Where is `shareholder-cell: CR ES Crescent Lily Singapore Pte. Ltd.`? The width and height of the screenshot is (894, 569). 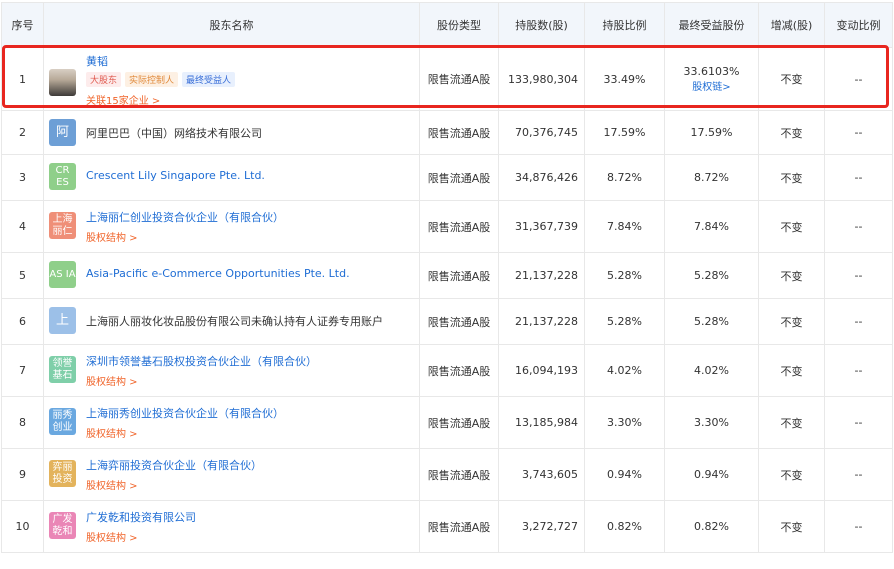
shareholder-cell: CR ES Crescent Lily Singapore Pte. Ltd. is located at coordinates (231, 177).